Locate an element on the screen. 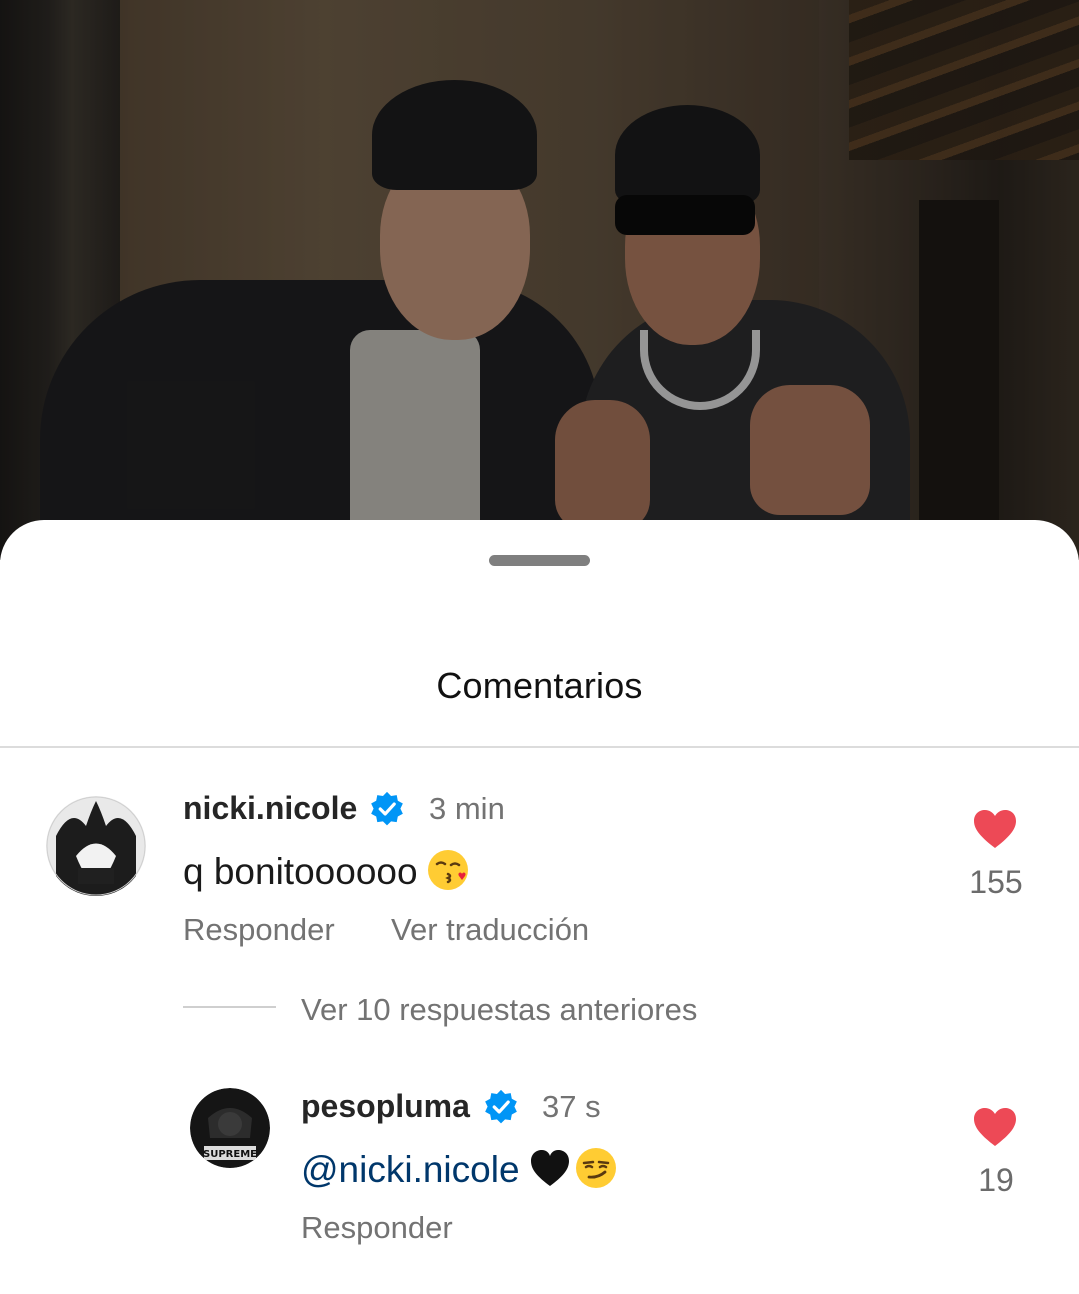 This screenshot has height=1294, width=1079. sheet-drag-handle is located at coordinates (539, 560).